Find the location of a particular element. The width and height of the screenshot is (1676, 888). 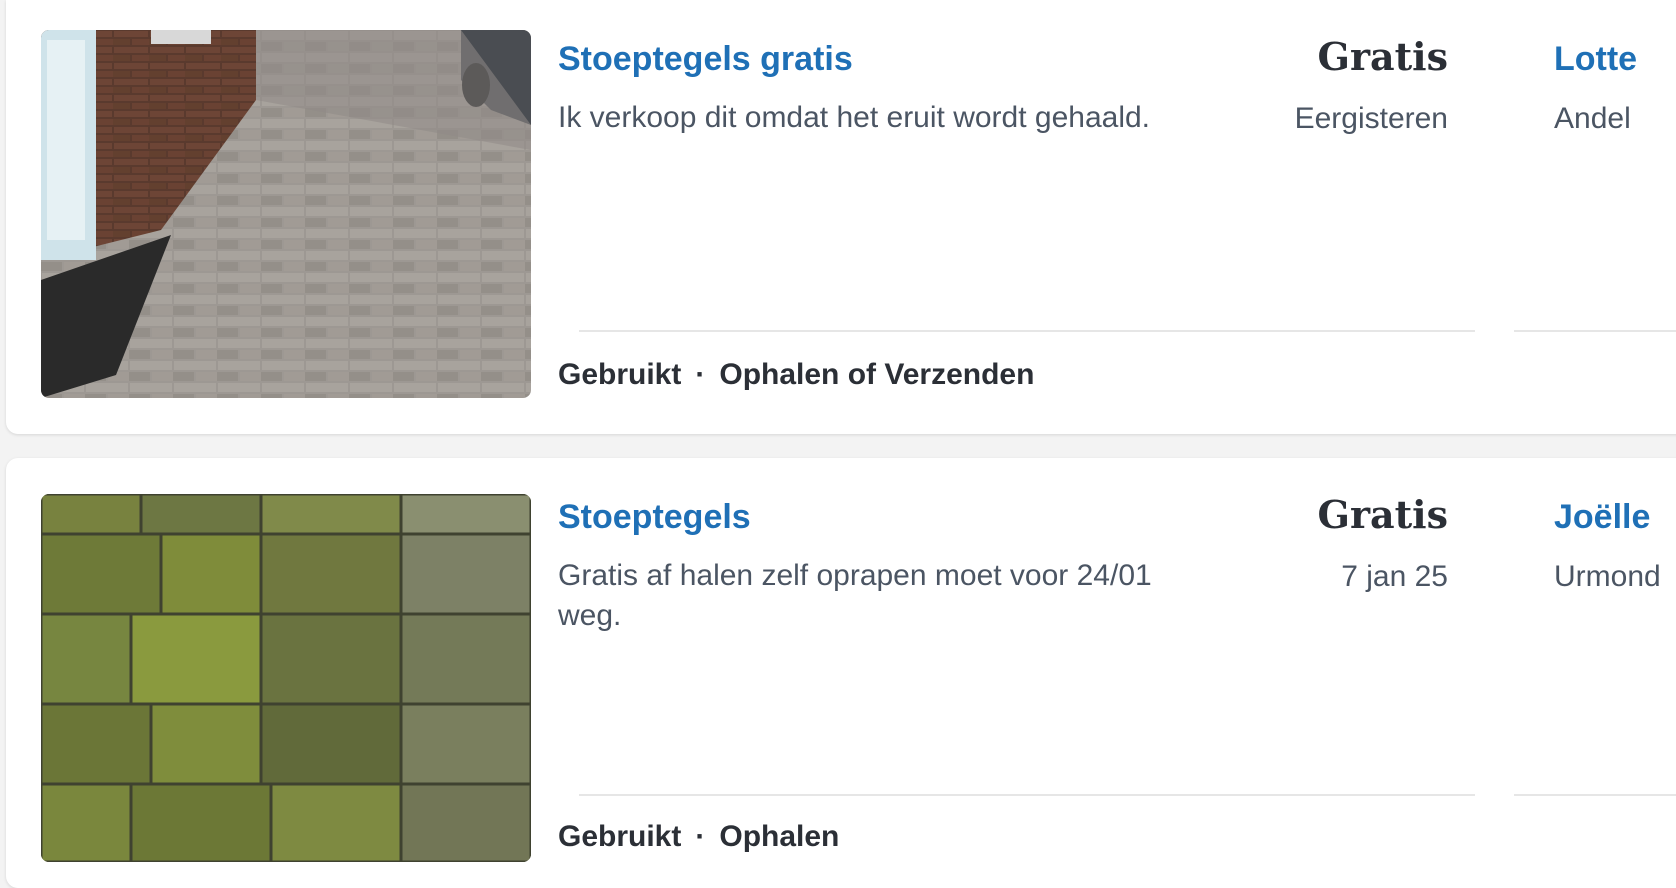

seller-location: Urmond is located at coordinates (1607, 576).